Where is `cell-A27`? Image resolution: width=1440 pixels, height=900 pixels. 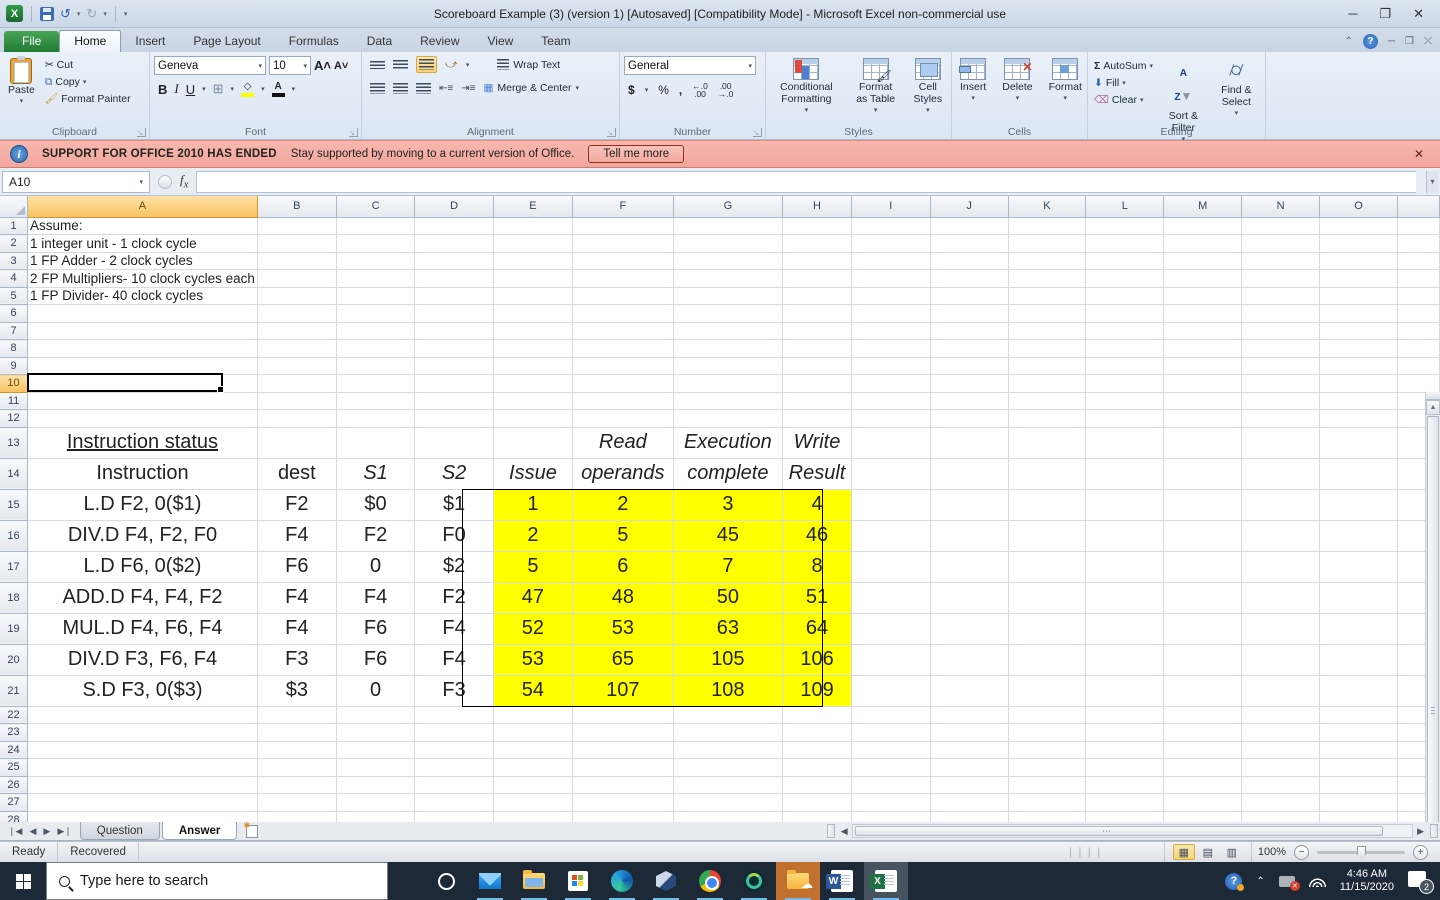
cell-A27 is located at coordinates (142, 802).